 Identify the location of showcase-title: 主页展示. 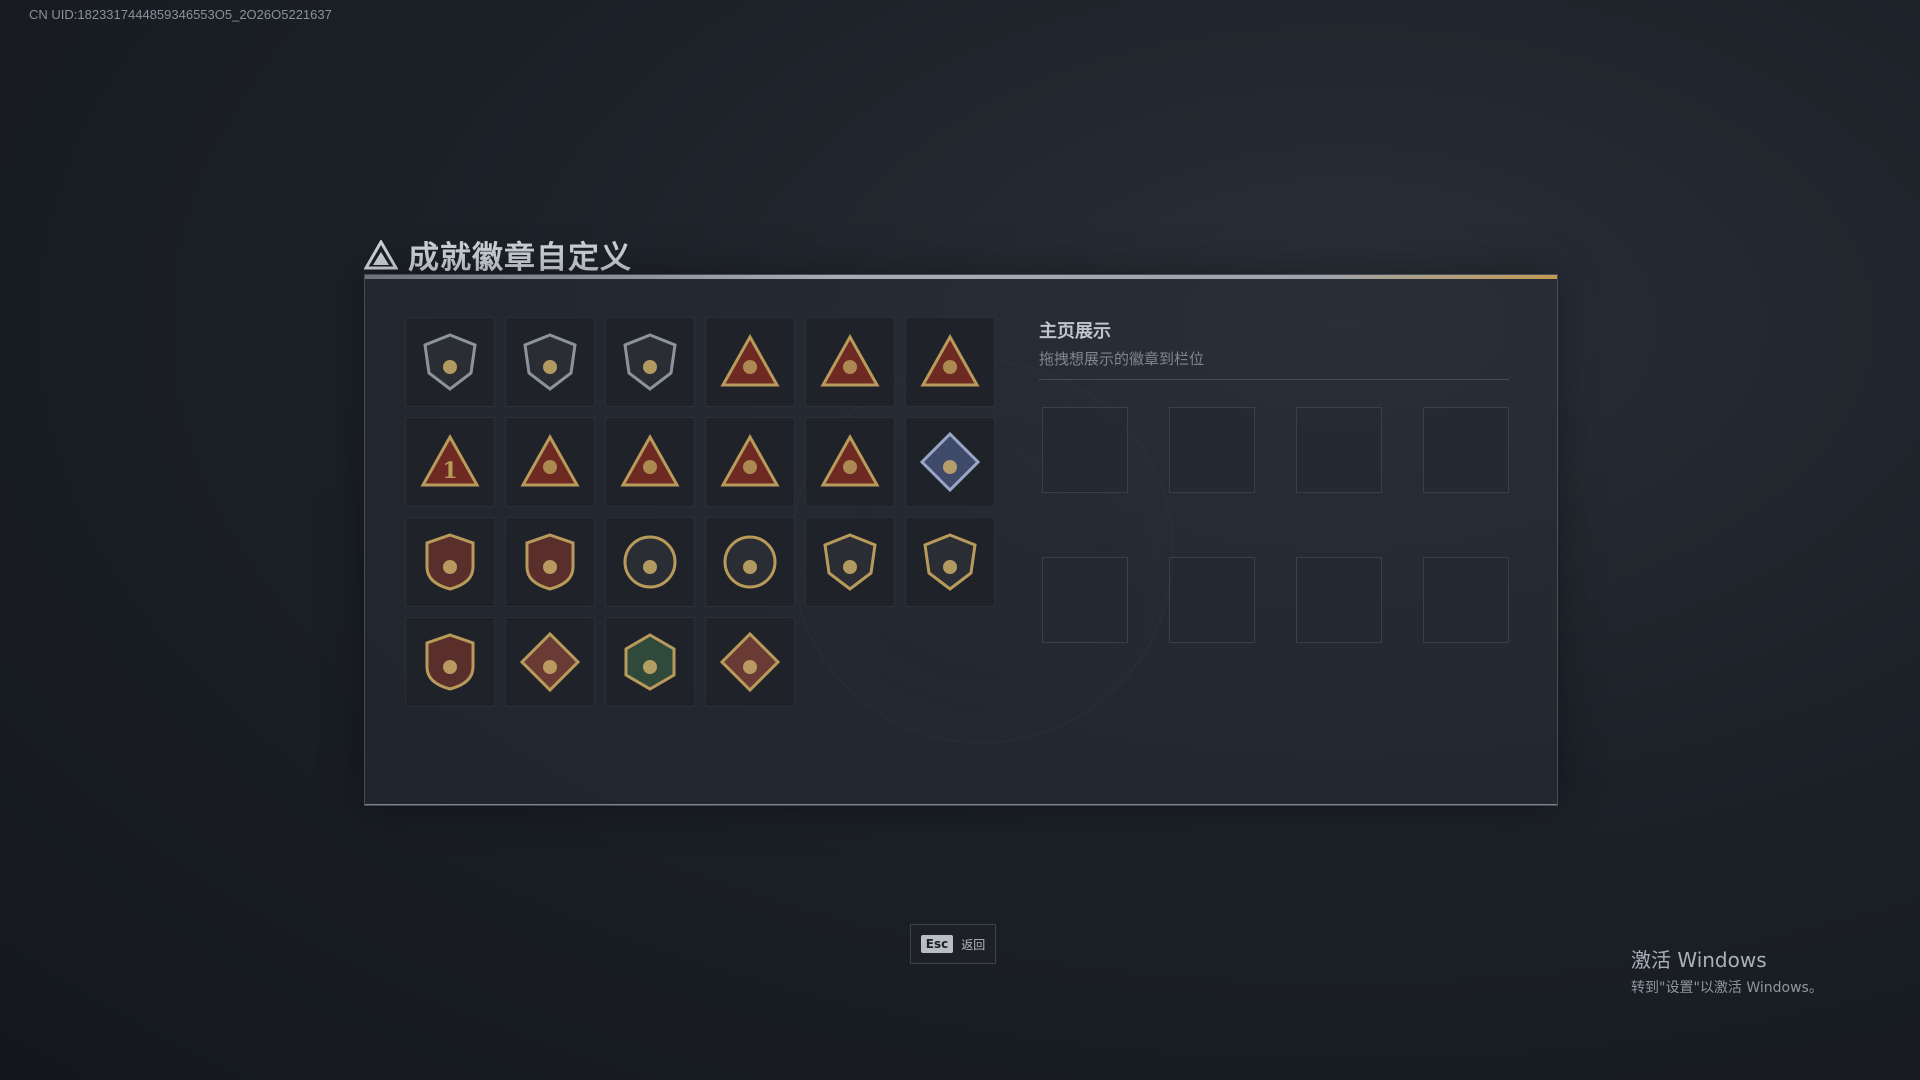
(1075, 331).